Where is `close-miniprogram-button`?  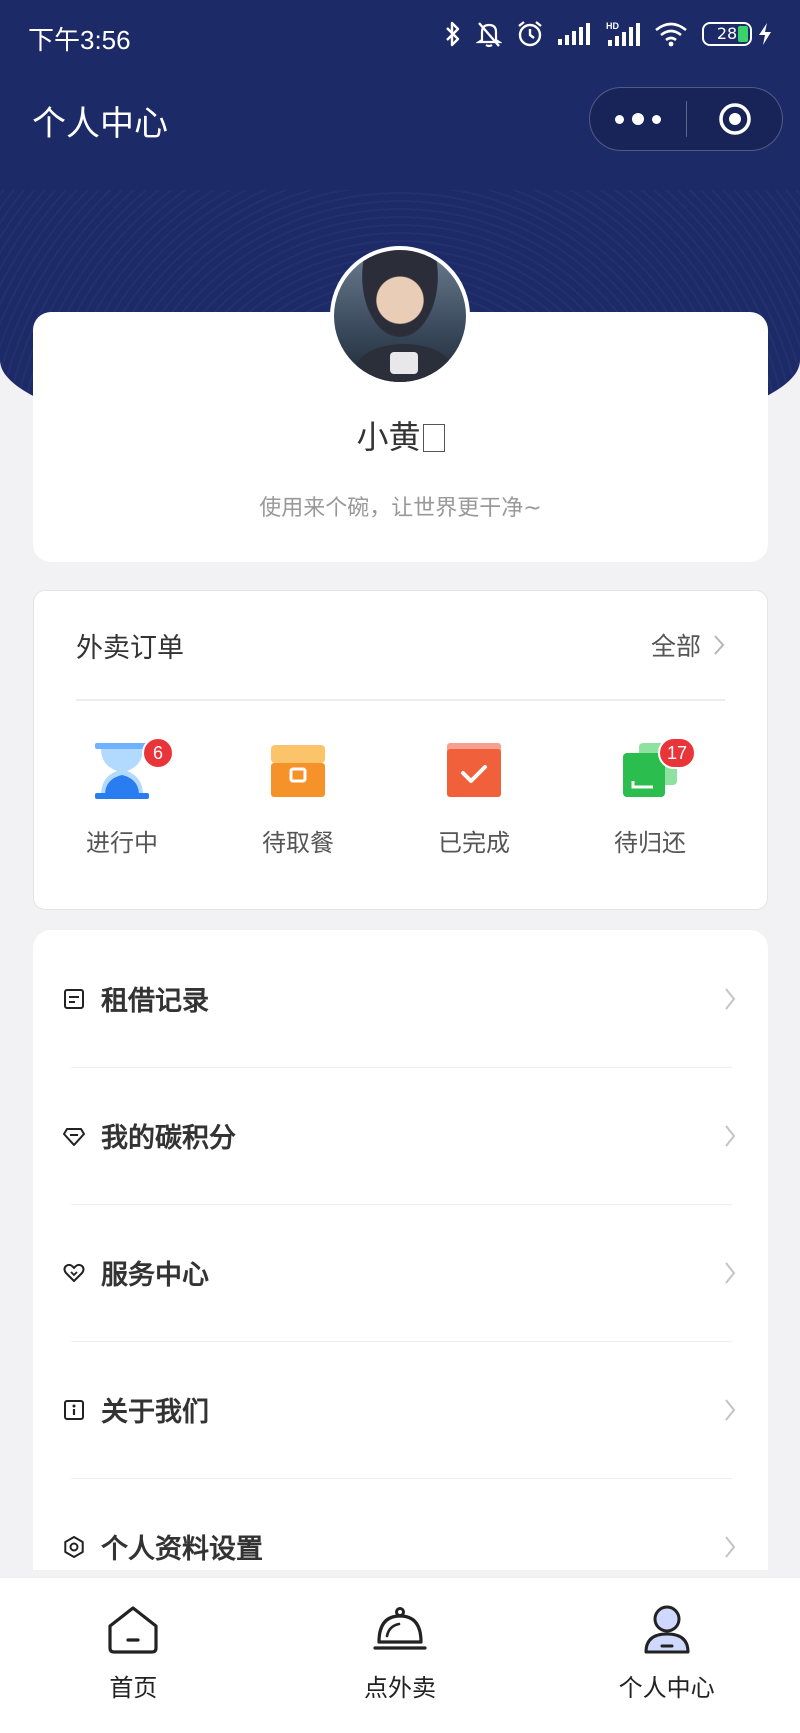
close-miniprogram-button is located at coordinates (734, 119).